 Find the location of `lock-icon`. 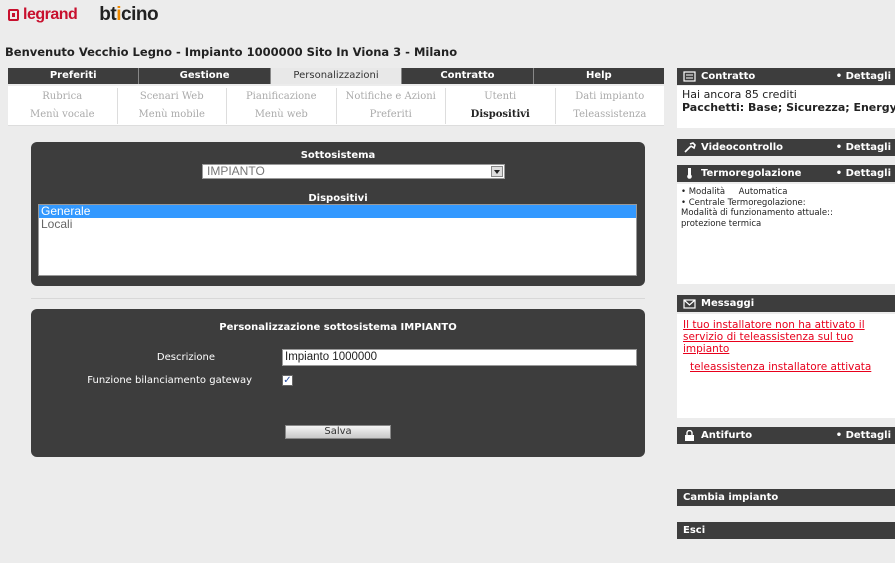

lock-icon is located at coordinates (689, 435).